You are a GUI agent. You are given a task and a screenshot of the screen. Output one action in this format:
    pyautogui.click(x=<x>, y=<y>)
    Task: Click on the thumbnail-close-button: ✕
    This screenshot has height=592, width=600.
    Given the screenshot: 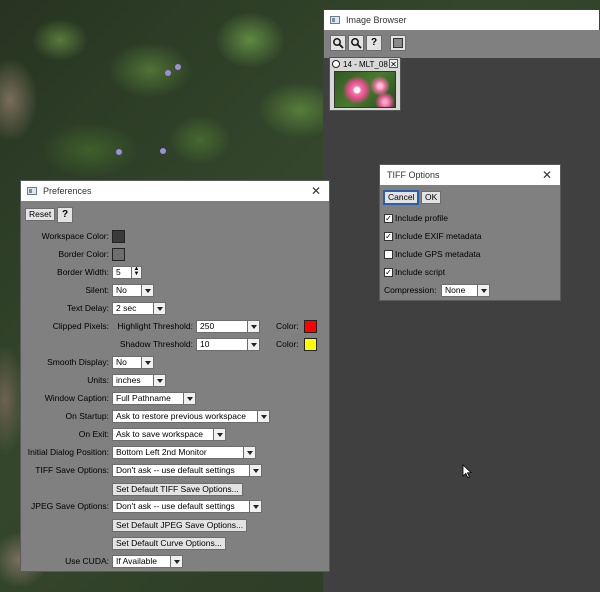 What is the action you would take?
    pyautogui.click(x=393, y=64)
    